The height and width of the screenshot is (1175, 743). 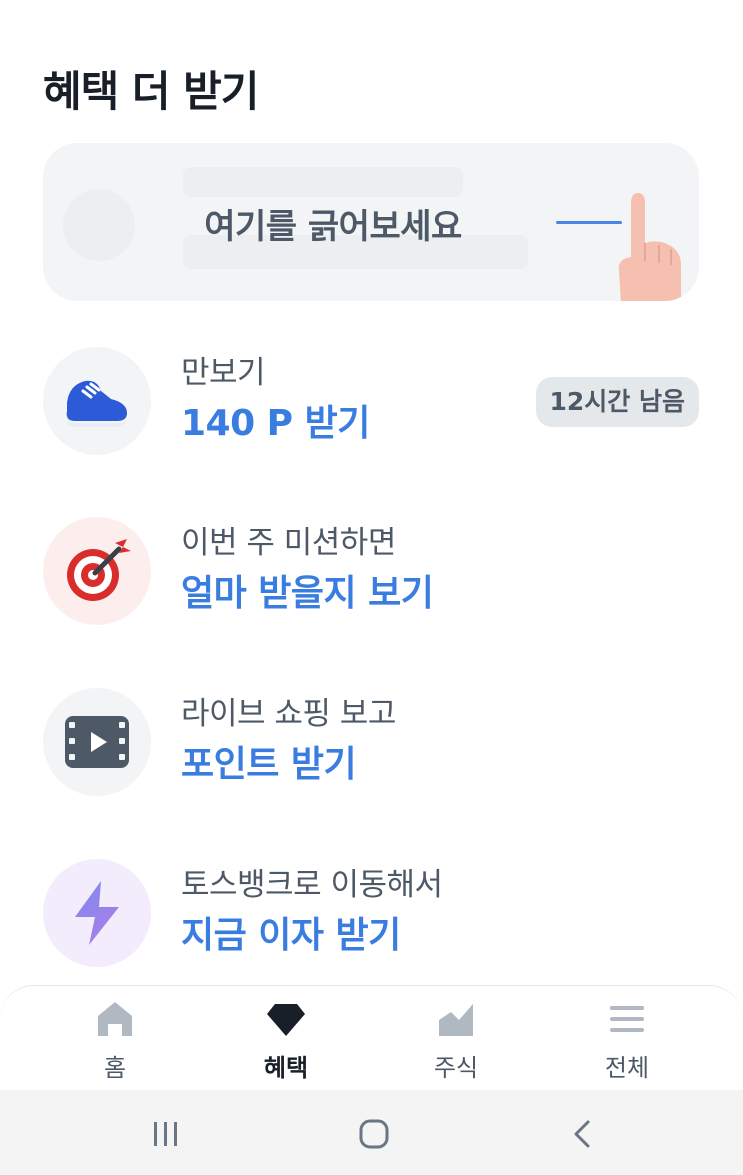 What do you see at coordinates (288, 714) in the screenshot?
I see `benefit-subtitle: 라이브 쇼핑 보고` at bounding box center [288, 714].